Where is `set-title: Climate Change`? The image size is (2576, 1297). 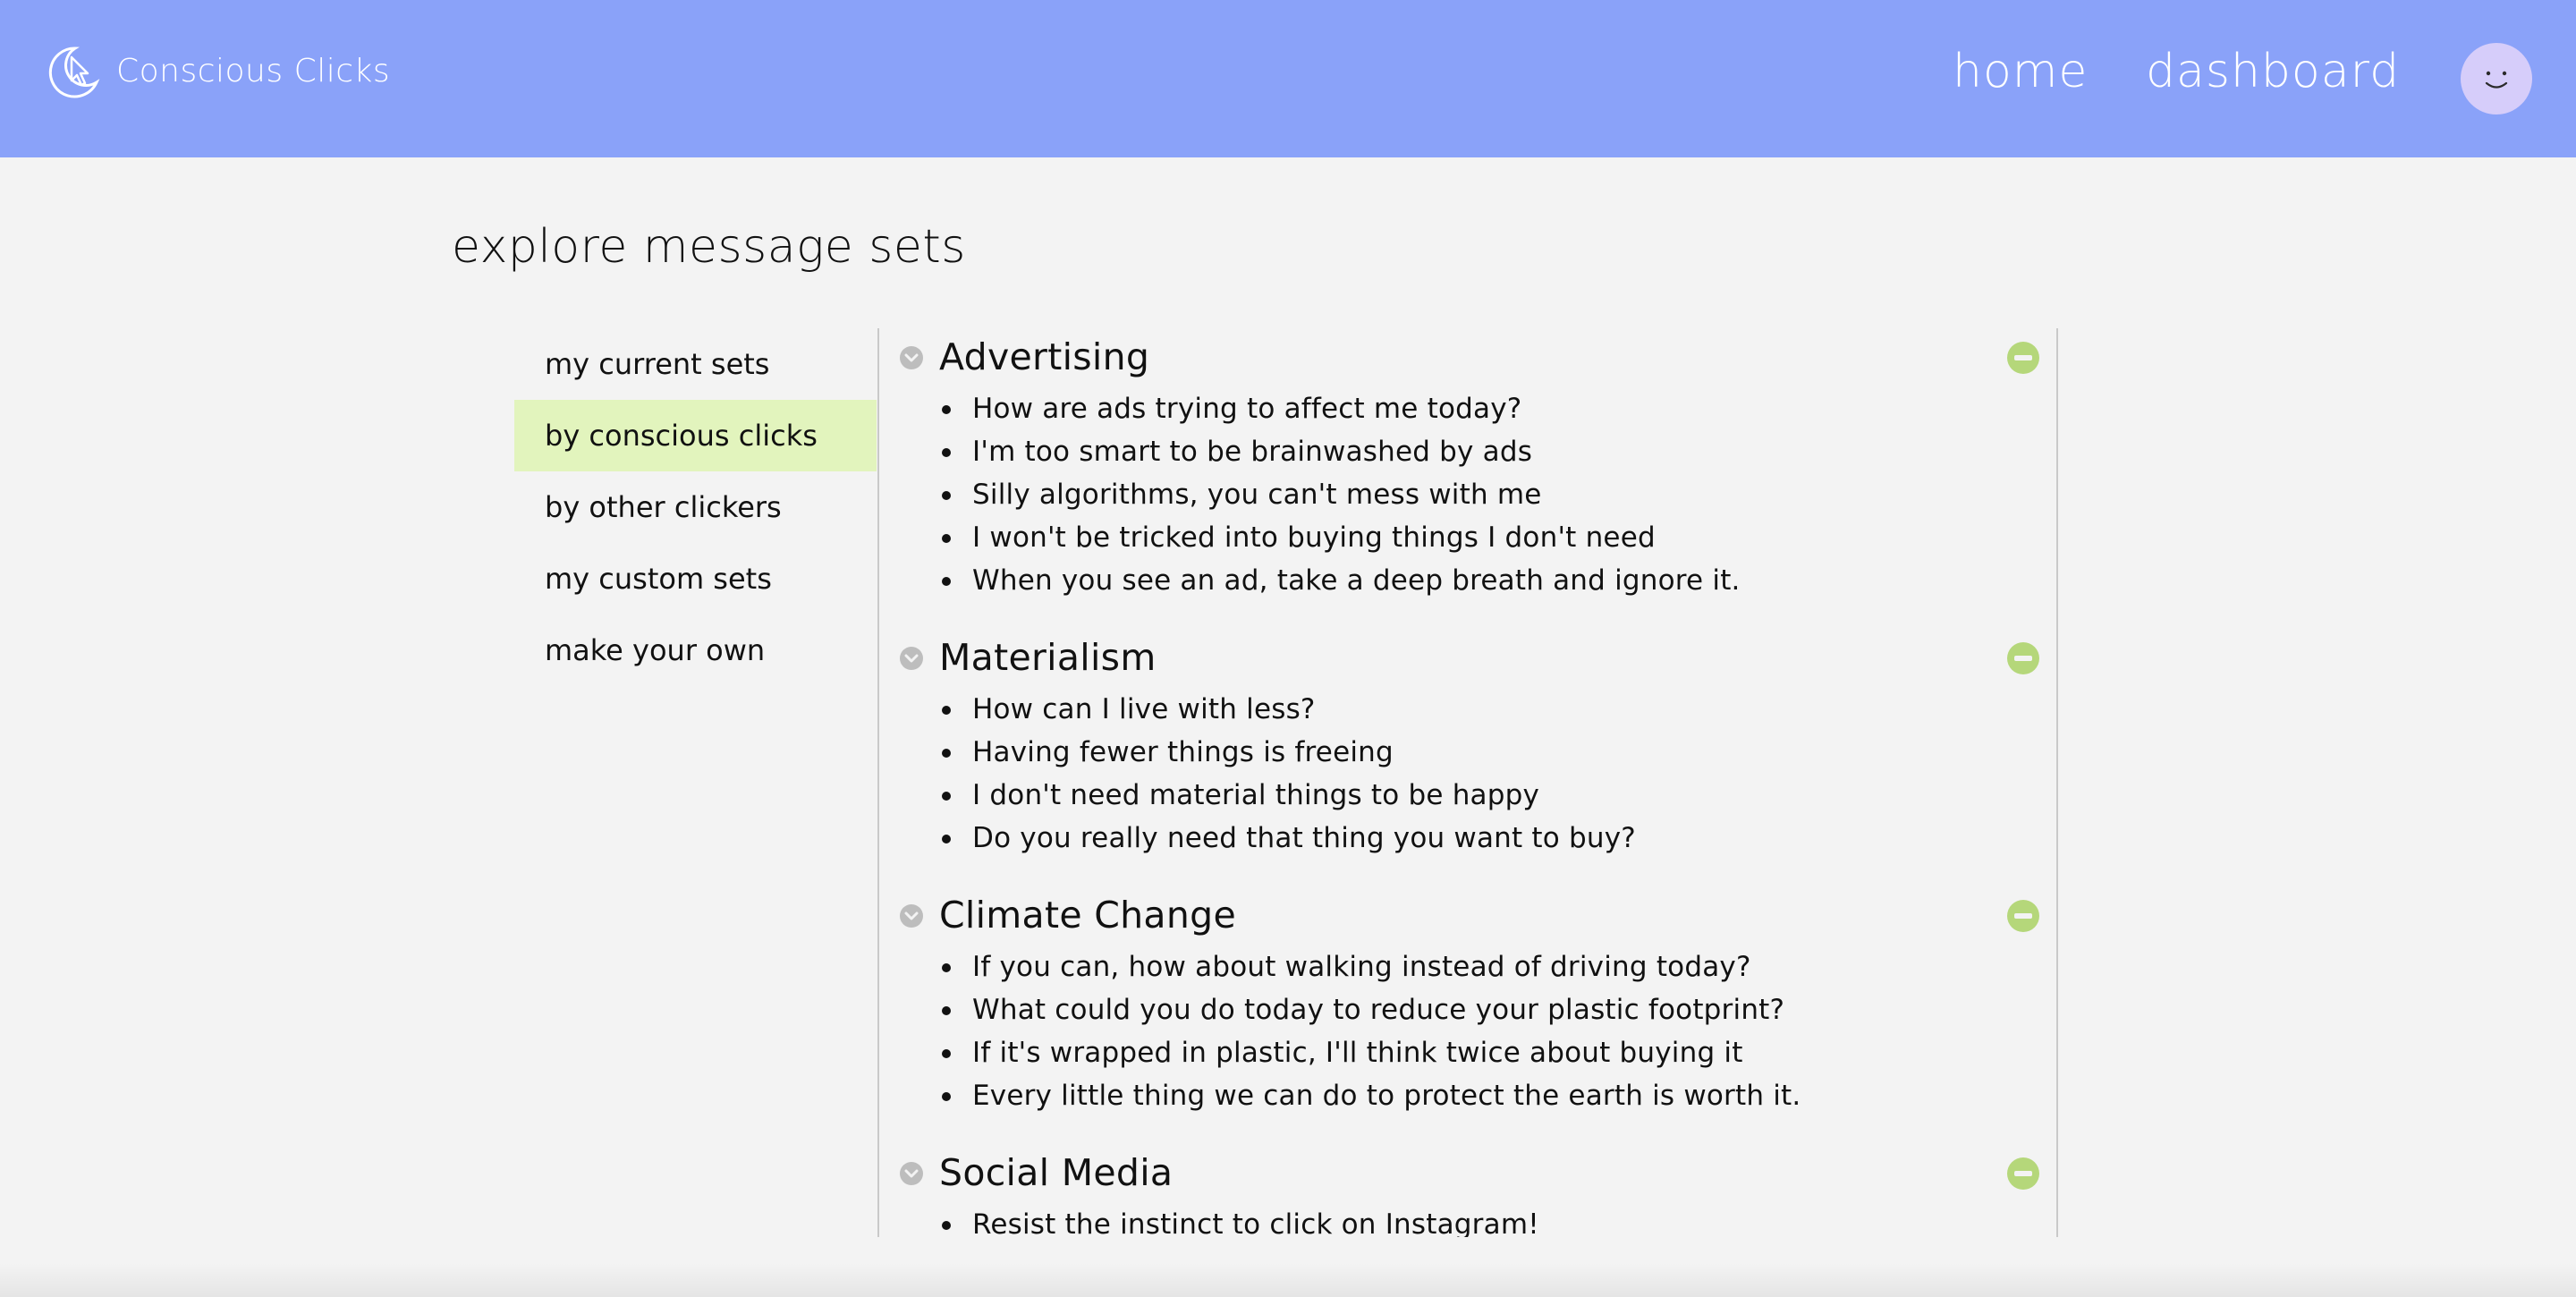
set-title: Climate Change is located at coordinates (1087, 915).